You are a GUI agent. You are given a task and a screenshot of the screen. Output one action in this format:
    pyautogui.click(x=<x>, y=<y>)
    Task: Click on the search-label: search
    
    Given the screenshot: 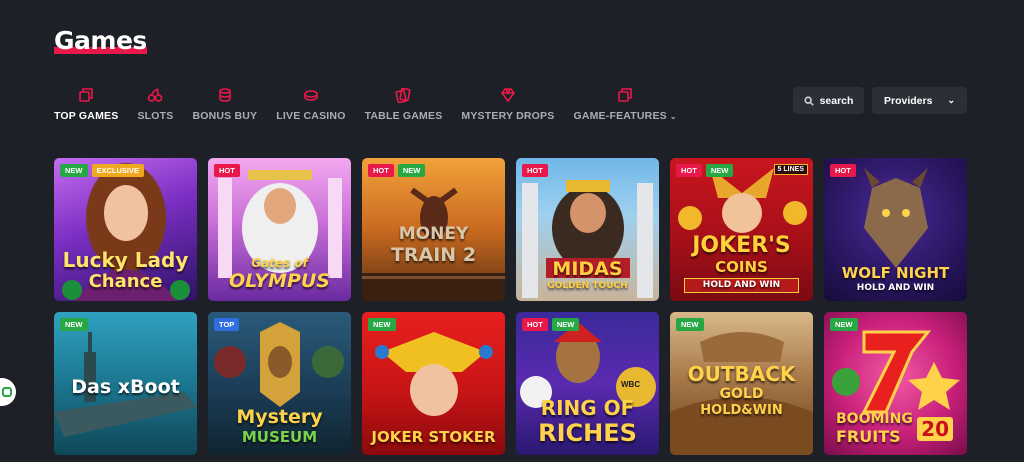 What is the action you would take?
    pyautogui.click(x=836, y=100)
    